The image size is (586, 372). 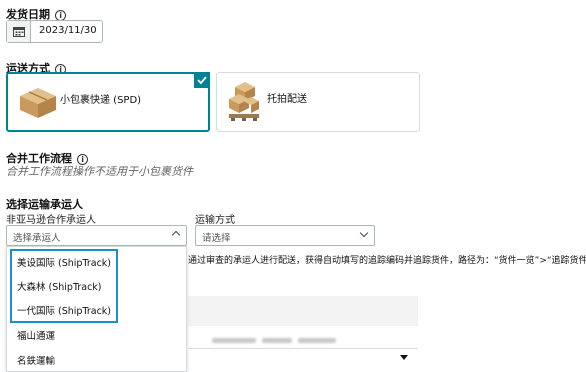 What do you see at coordinates (19, 31) in the screenshot?
I see `calendar-icon` at bounding box center [19, 31].